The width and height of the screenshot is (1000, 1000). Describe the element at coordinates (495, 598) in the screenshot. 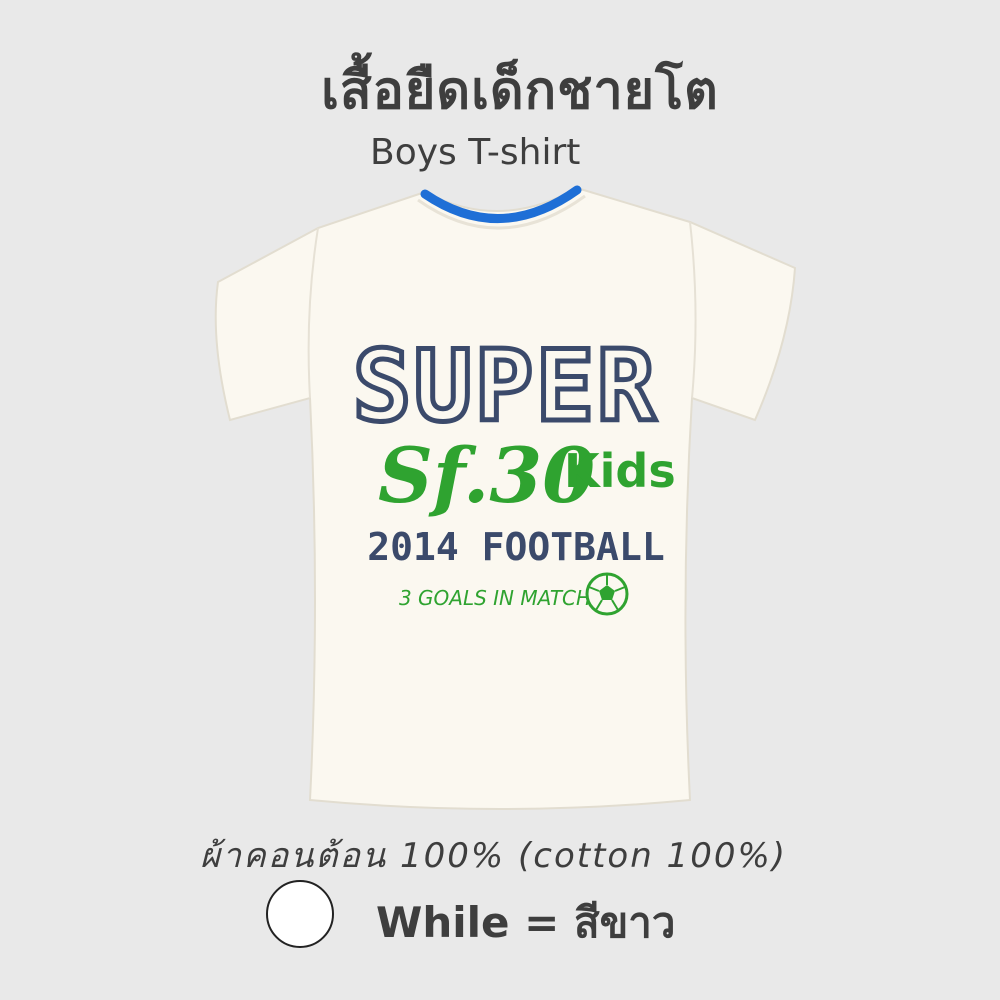

I see `print-goals: 3 GOALS IN MATCH` at that location.